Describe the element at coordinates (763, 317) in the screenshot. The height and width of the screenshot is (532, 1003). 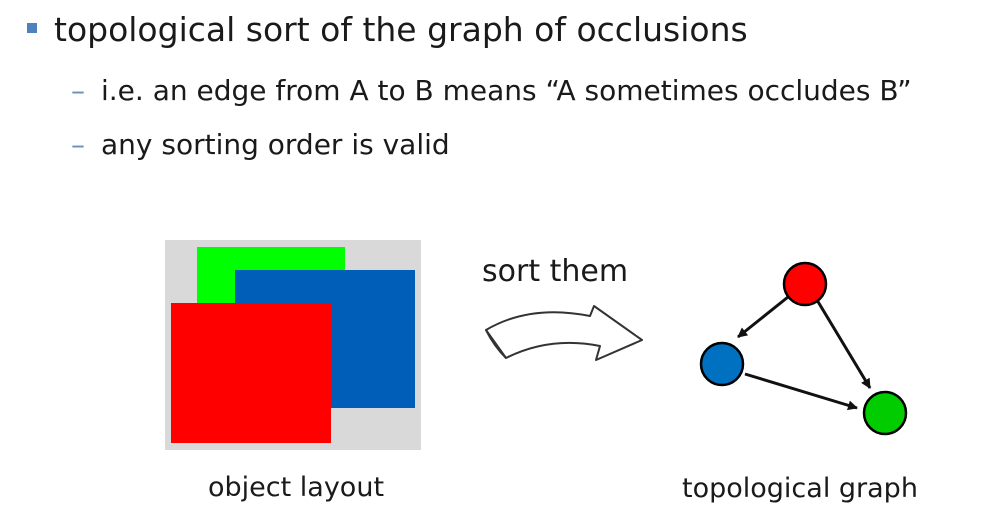
I see `graph-edge-red-blue` at that location.